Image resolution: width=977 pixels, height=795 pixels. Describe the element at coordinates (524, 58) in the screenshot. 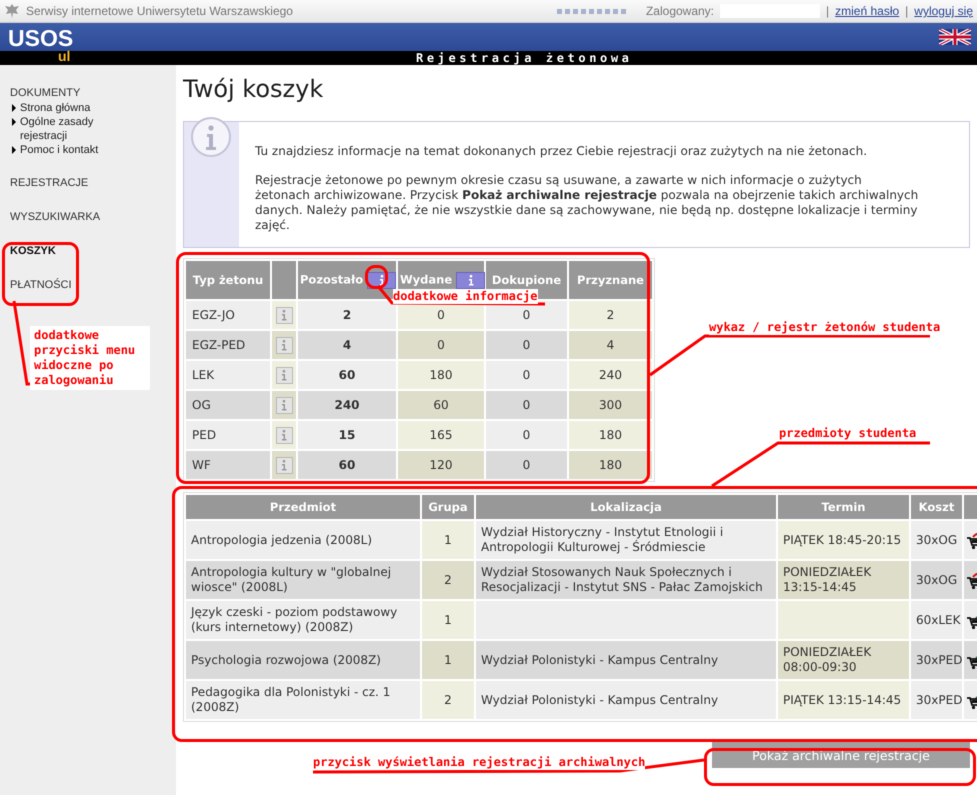

I see `section-title: Rejestracja żetonowa` at that location.